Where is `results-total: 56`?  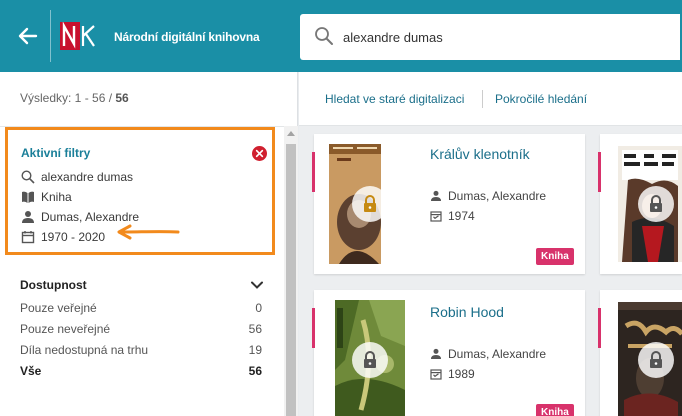 results-total: 56 is located at coordinates (122, 98).